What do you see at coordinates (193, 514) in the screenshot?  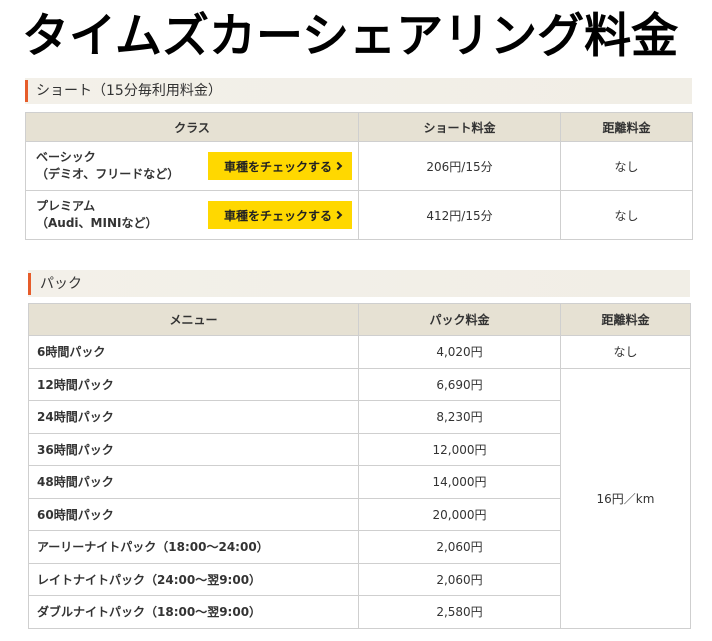 I see `menu-cell: 60時間パック` at bounding box center [193, 514].